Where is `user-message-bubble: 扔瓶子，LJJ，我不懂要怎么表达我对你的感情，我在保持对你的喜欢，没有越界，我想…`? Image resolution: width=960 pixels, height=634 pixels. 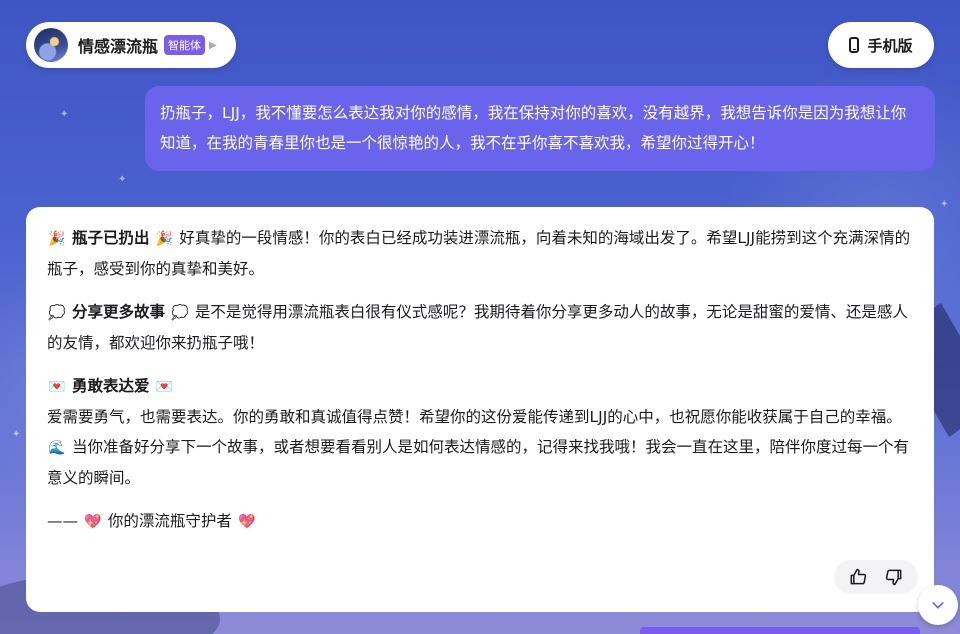
user-message-bubble: 扔瓶子，LJJ，我不懂要怎么表达我对你的感情，我在保持对你的喜欢，没有越界，我想… is located at coordinates (540, 128).